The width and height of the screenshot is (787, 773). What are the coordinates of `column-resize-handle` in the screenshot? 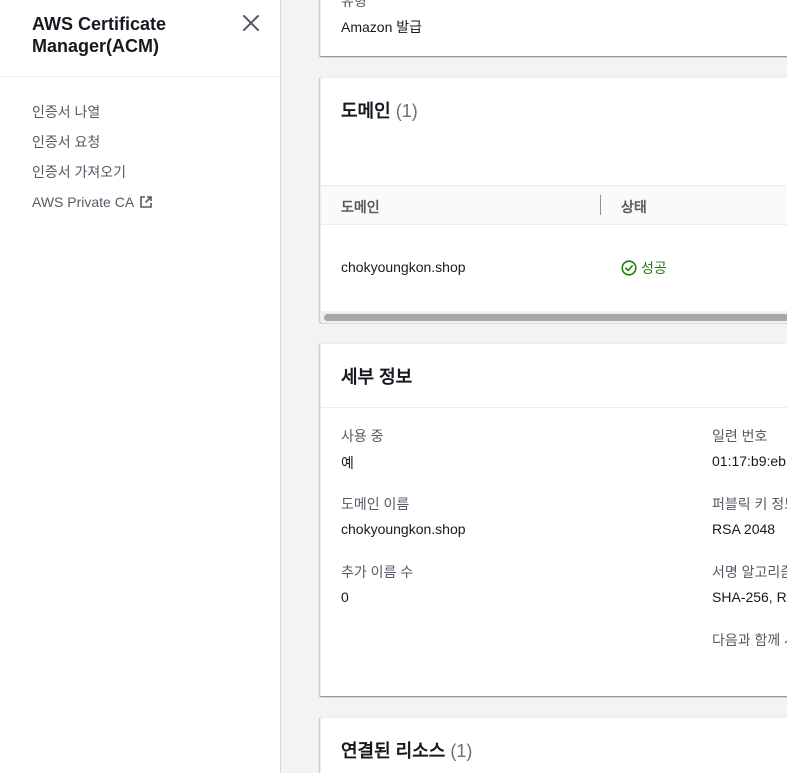 It's located at (600, 205).